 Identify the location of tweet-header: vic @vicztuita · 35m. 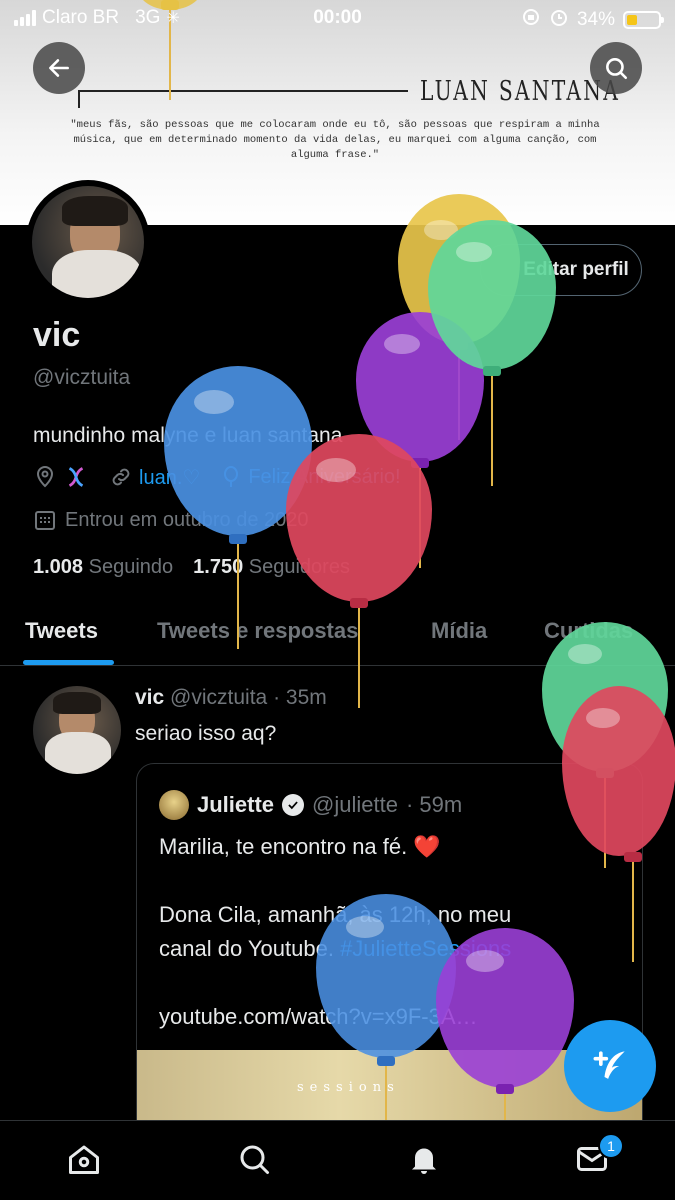
(231, 698).